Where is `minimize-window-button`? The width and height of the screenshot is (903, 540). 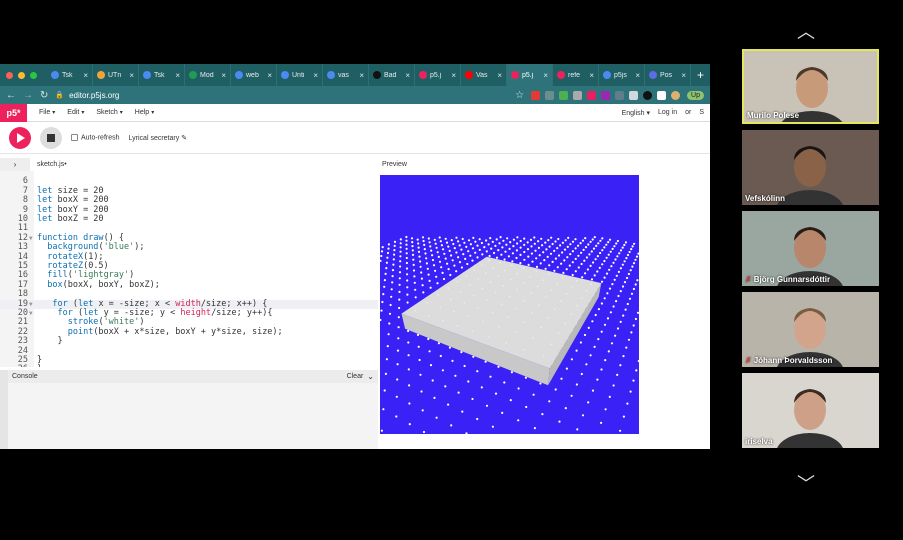
minimize-window-button is located at coordinates (21, 75).